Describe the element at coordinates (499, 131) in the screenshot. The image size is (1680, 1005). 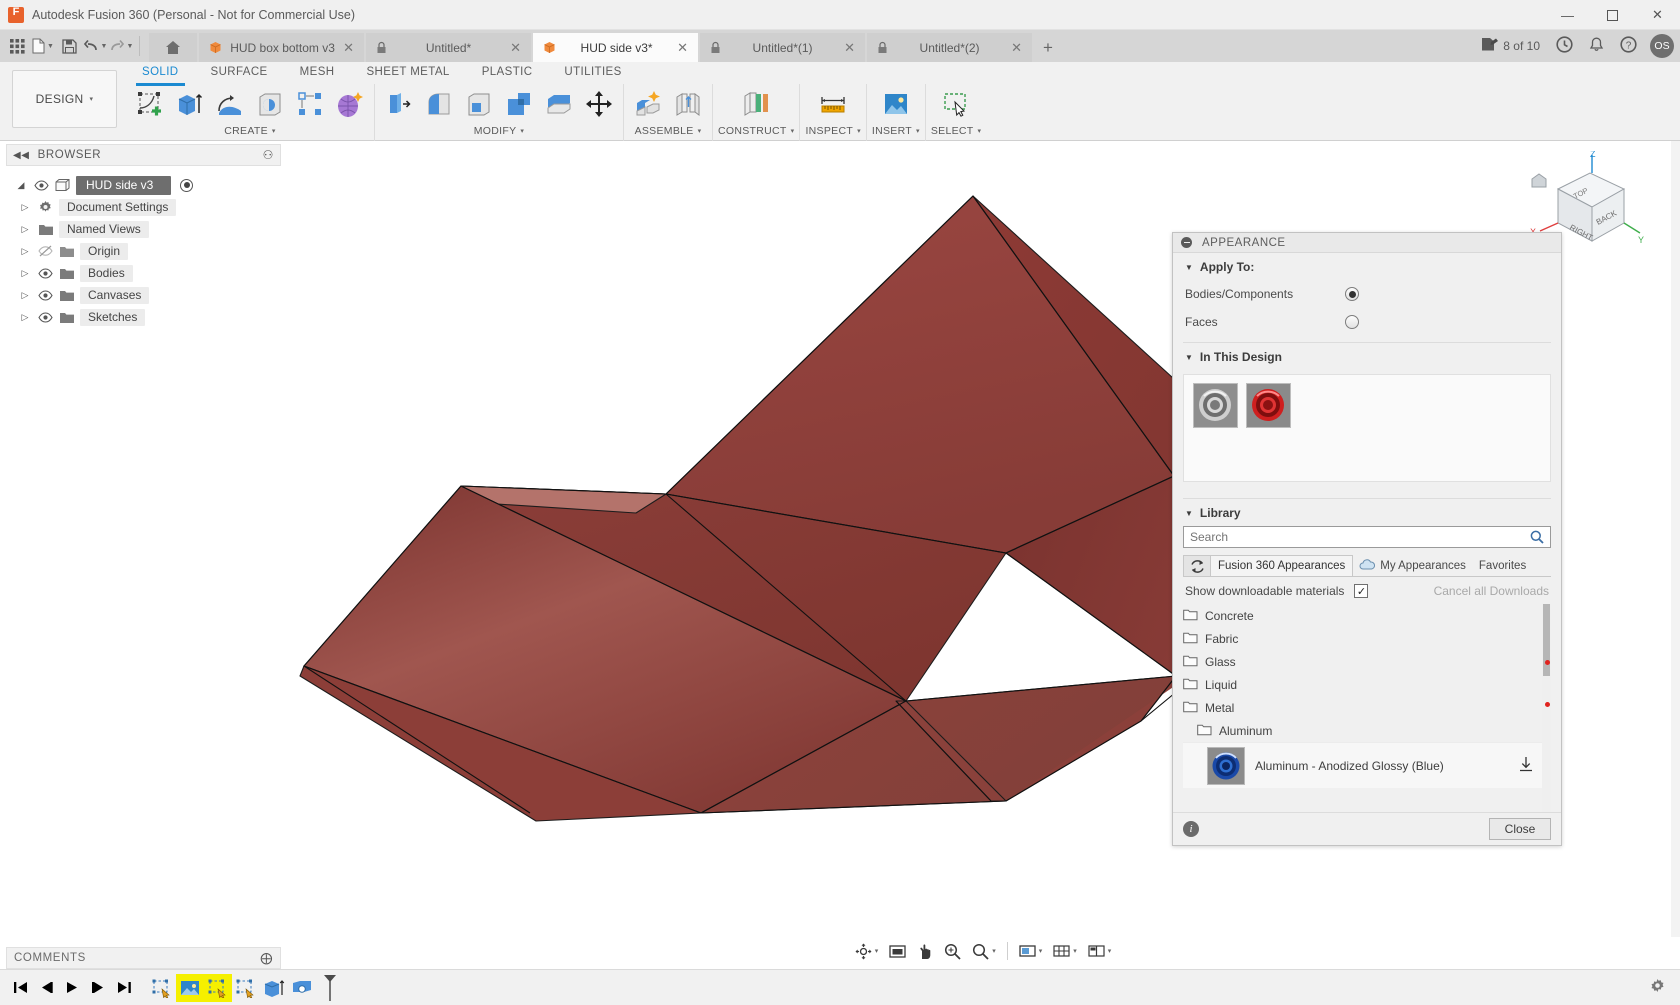
I see `panel-modify-title: MODIFY ▾` at that location.